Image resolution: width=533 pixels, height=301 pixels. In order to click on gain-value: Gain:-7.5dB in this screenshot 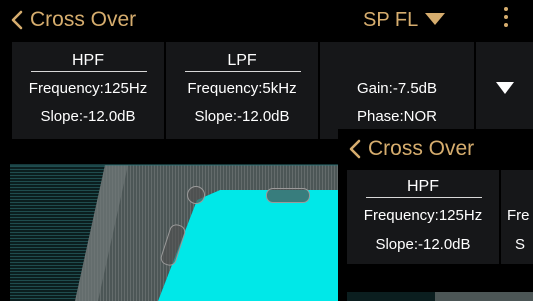, I will do `click(397, 88)`.